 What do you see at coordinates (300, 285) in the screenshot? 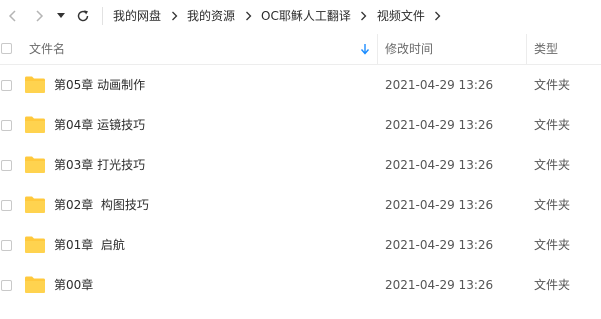
I see `file-row: 第00章 2021-04-29 13:26 文件夹` at bounding box center [300, 285].